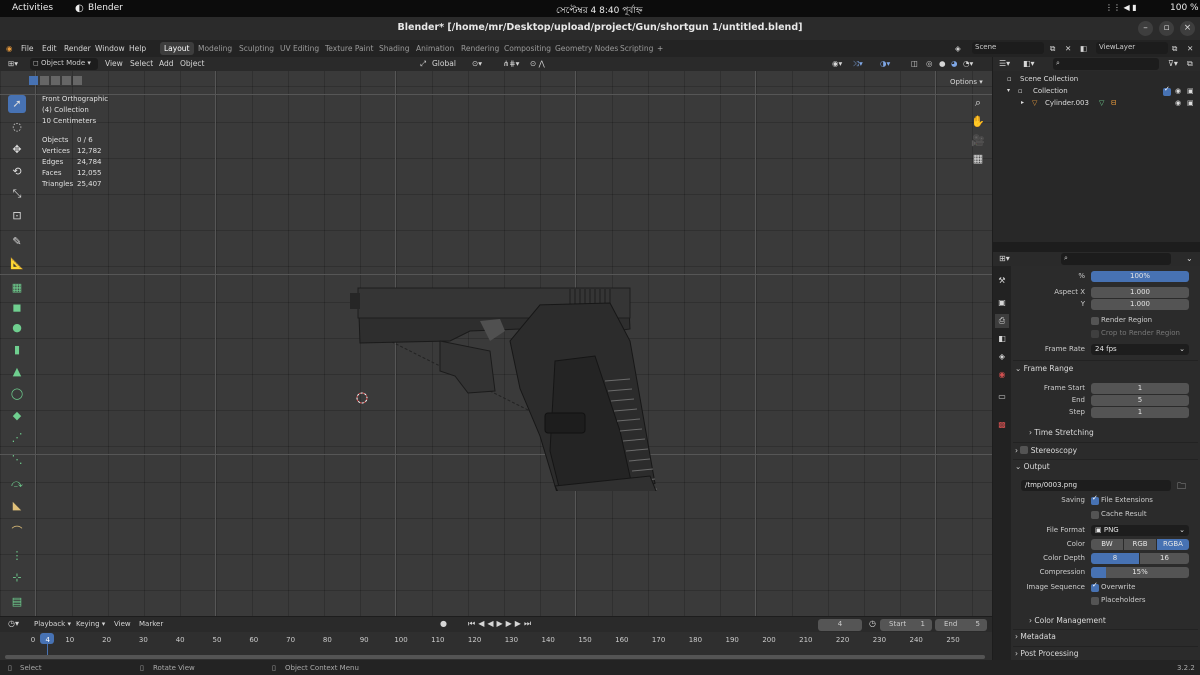 The width and height of the screenshot is (1200, 675). I want to click on menu-edit: Edit, so click(49, 48).